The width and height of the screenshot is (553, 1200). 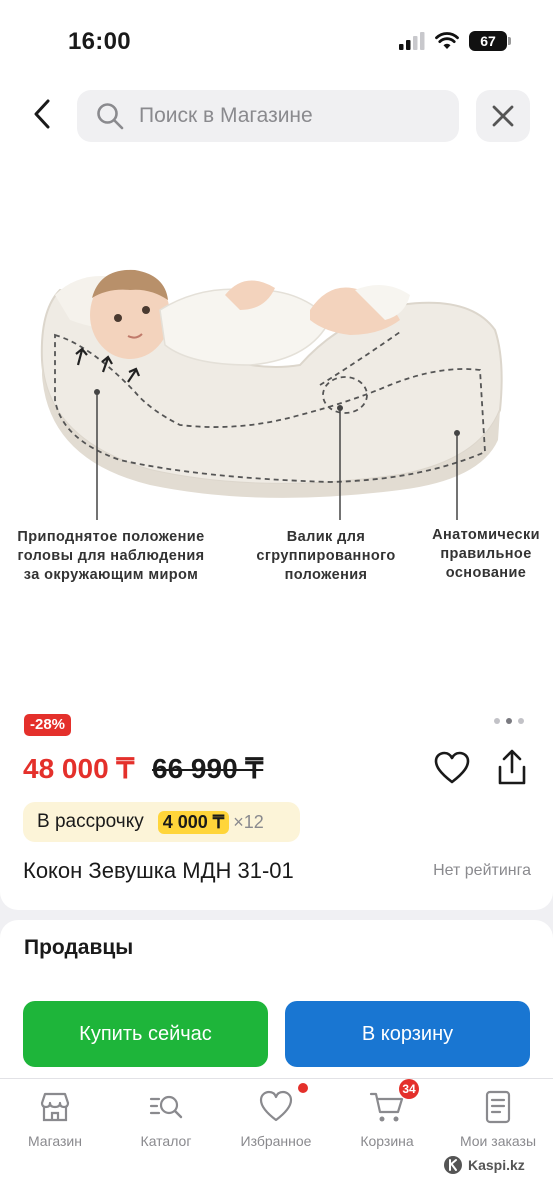 What do you see at coordinates (48, 725) in the screenshot?
I see `discount-badge: -28%` at bounding box center [48, 725].